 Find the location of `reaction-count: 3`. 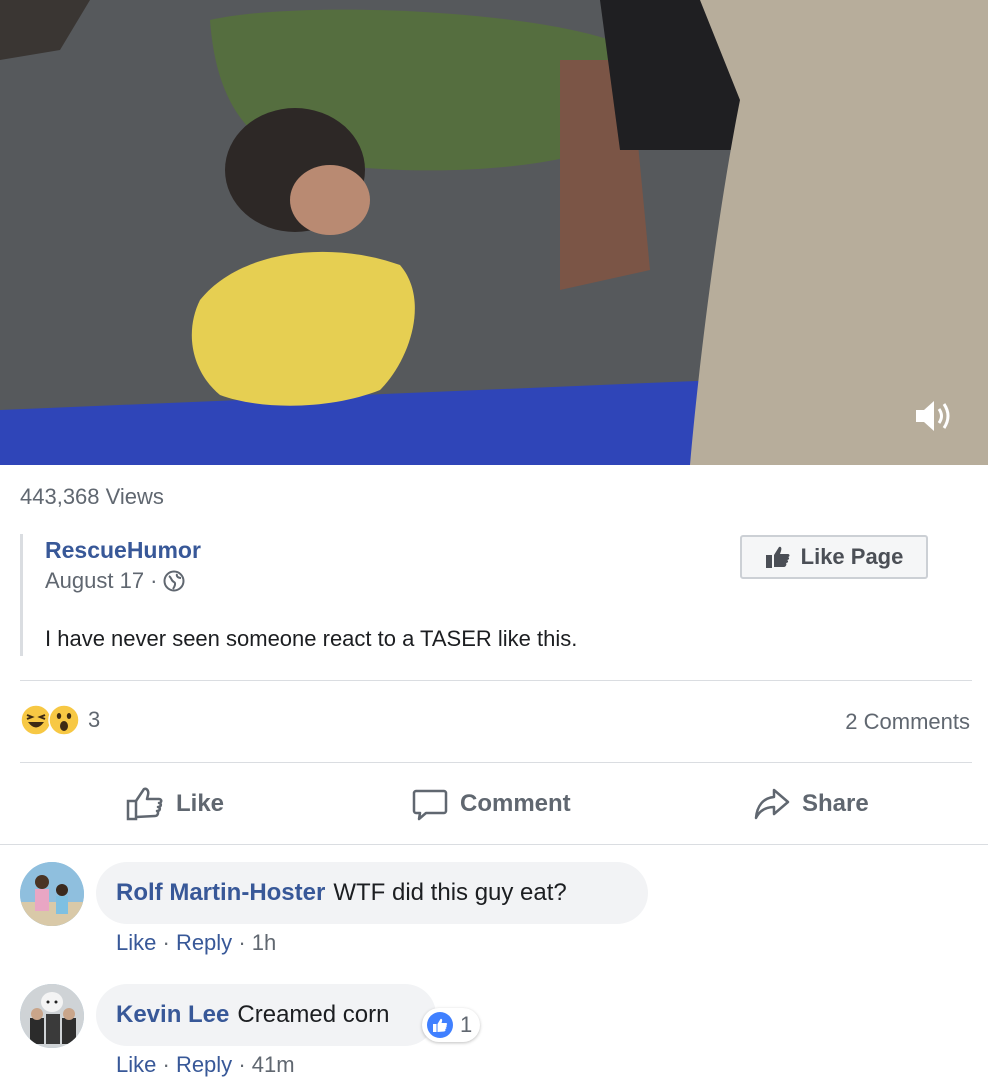

reaction-count: 3 is located at coordinates (94, 719).